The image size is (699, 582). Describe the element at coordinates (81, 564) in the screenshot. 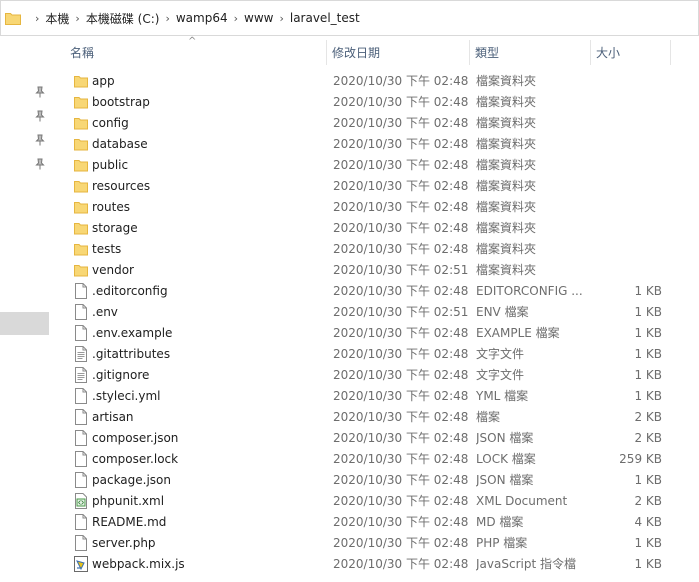

I see `js-file-icon` at that location.